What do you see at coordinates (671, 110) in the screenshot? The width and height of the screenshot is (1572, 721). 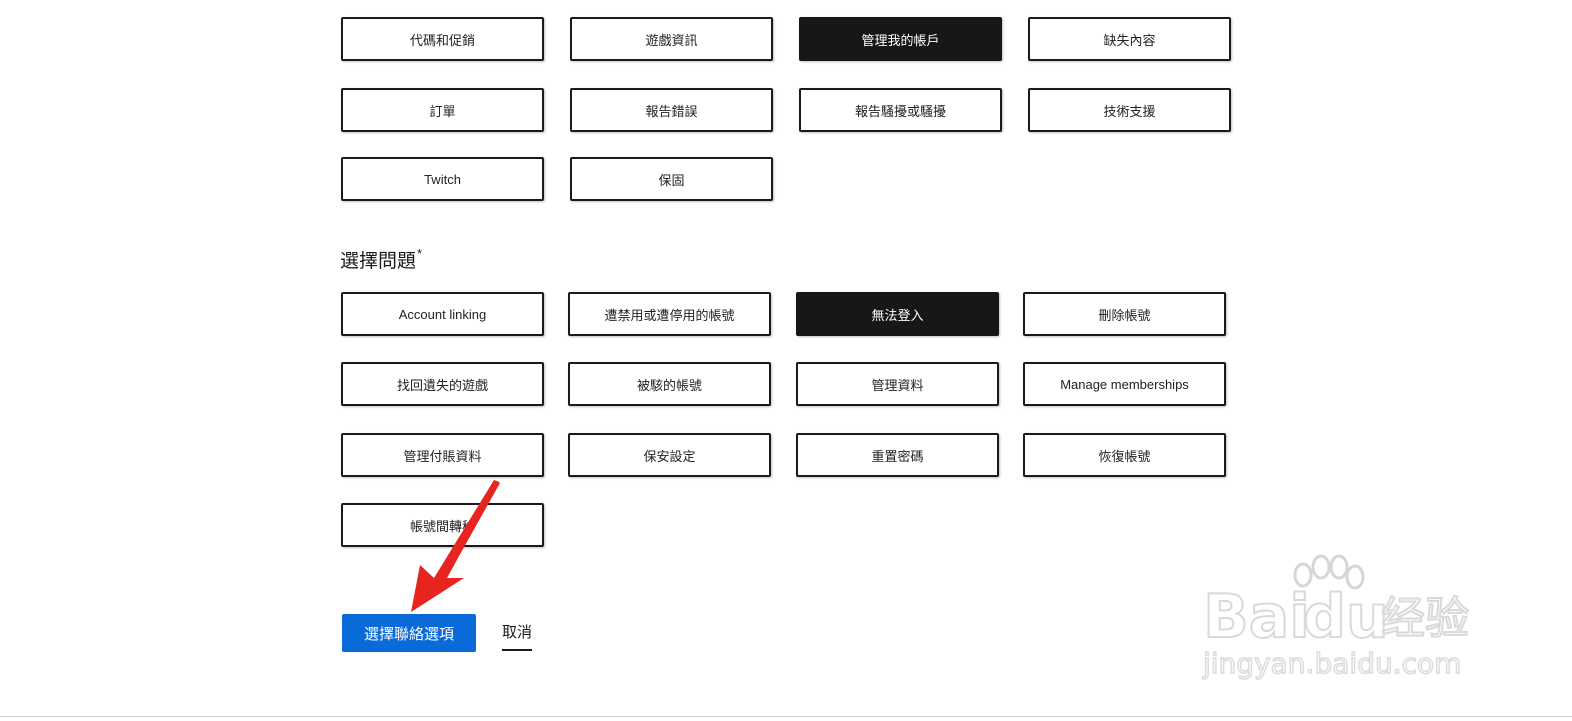 I see `category-option-report-bug: 報告錯誤` at bounding box center [671, 110].